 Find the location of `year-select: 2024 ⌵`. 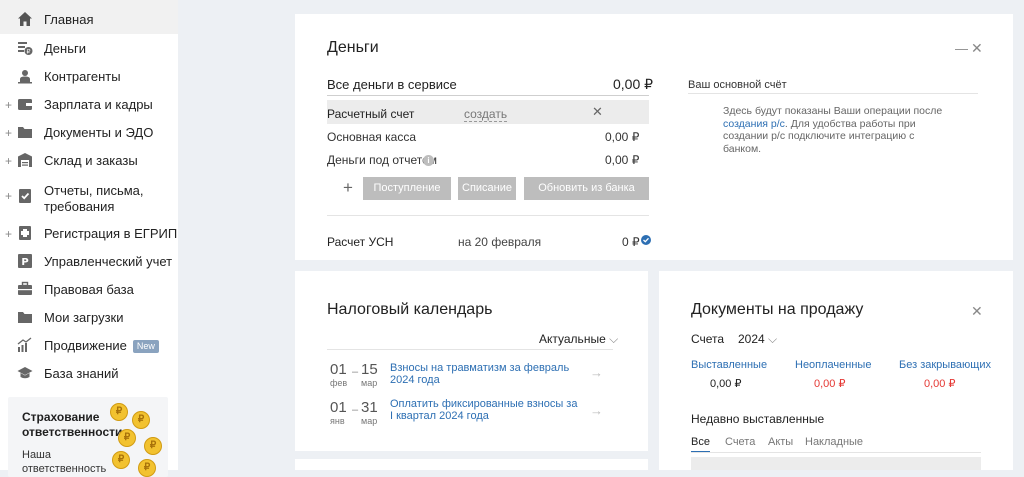

year-select: 2024 ⌵ is located at coordinates (757, 339).